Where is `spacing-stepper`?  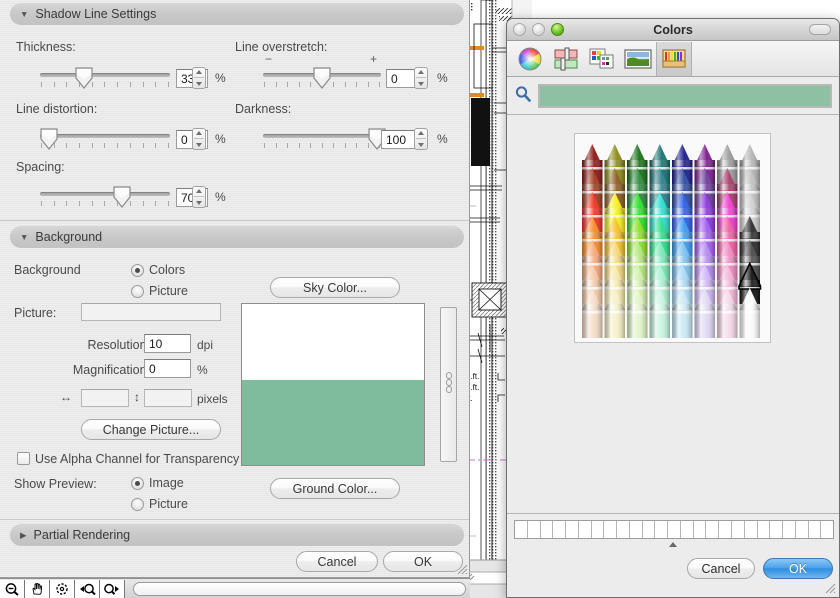
spacing-stepper is located at coordinates (199, 197).